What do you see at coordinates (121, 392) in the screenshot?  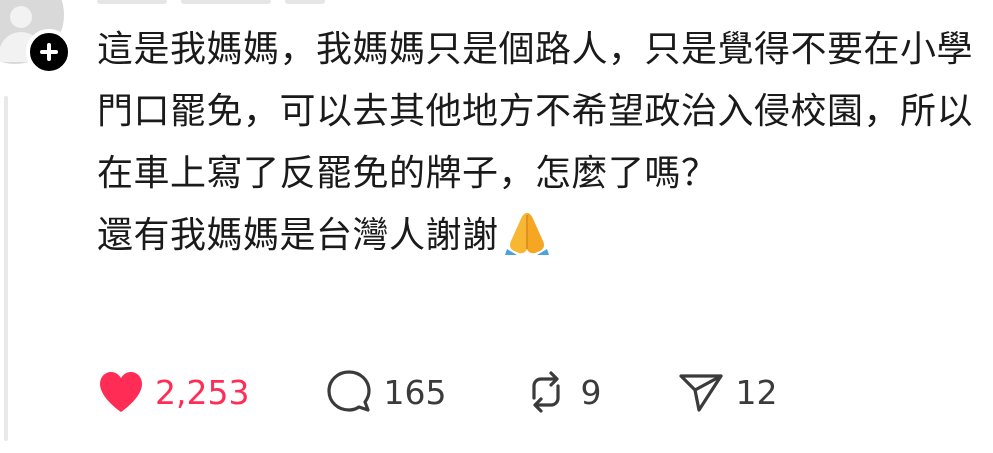 I see `heart-icon` at bounding box center [121, 392].